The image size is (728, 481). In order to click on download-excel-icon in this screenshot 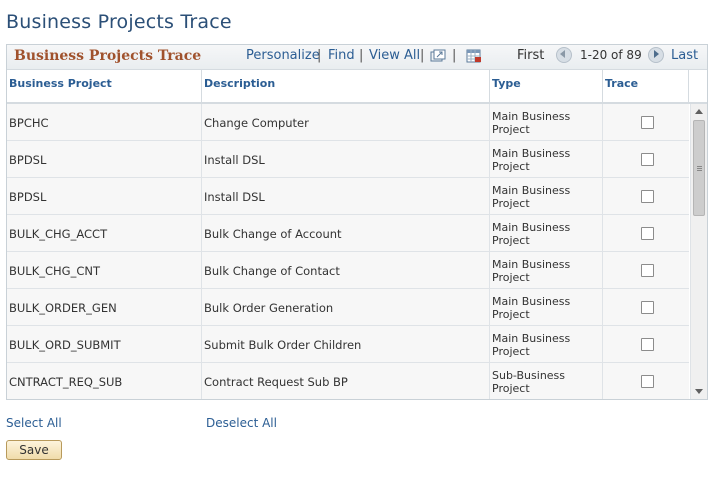, I will do `click(474, 55)`.